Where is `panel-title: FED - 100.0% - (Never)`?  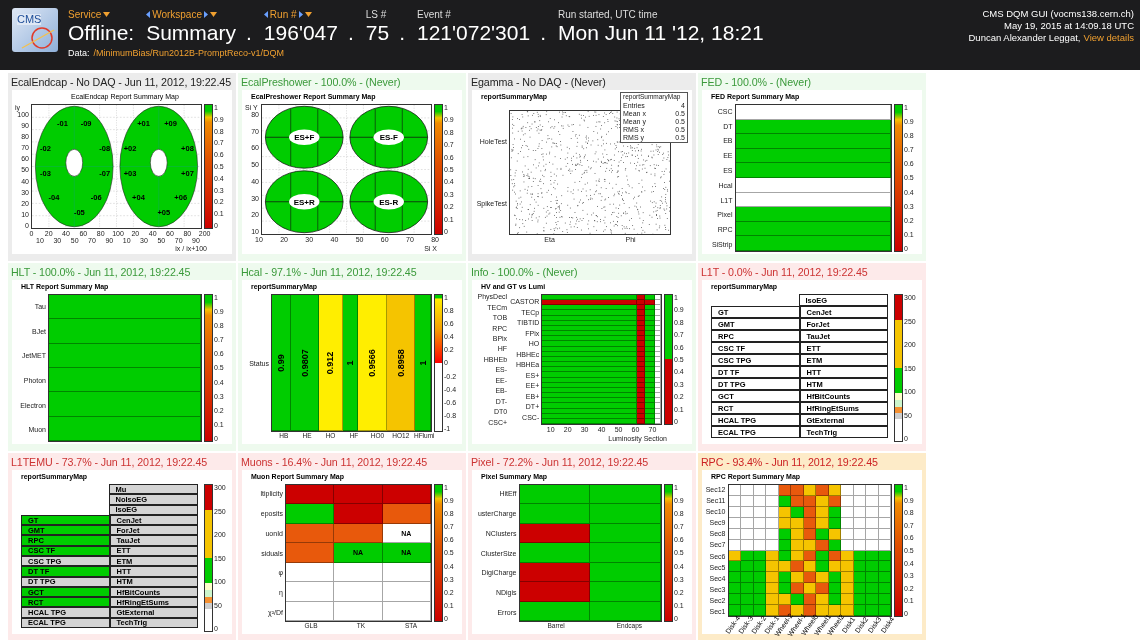
panel-title: FED - 100.0% - (Never) is located at coordinates (812, 81).